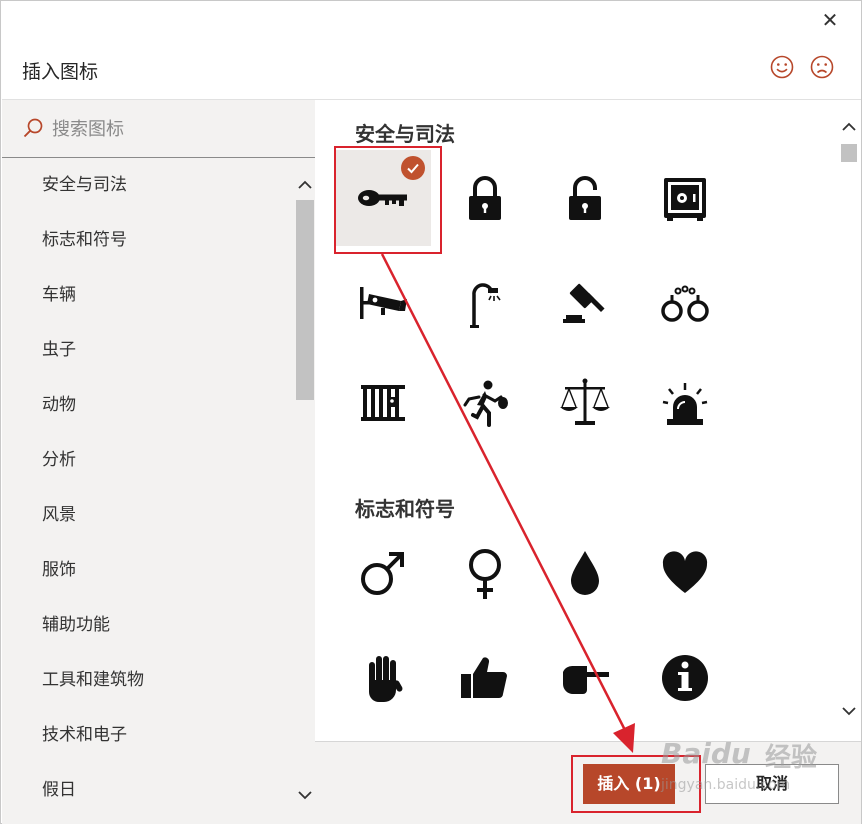 Image resolution: width=862 pixels, height=824 pixels. I want to click on icon-unlock, so click(585, 198).